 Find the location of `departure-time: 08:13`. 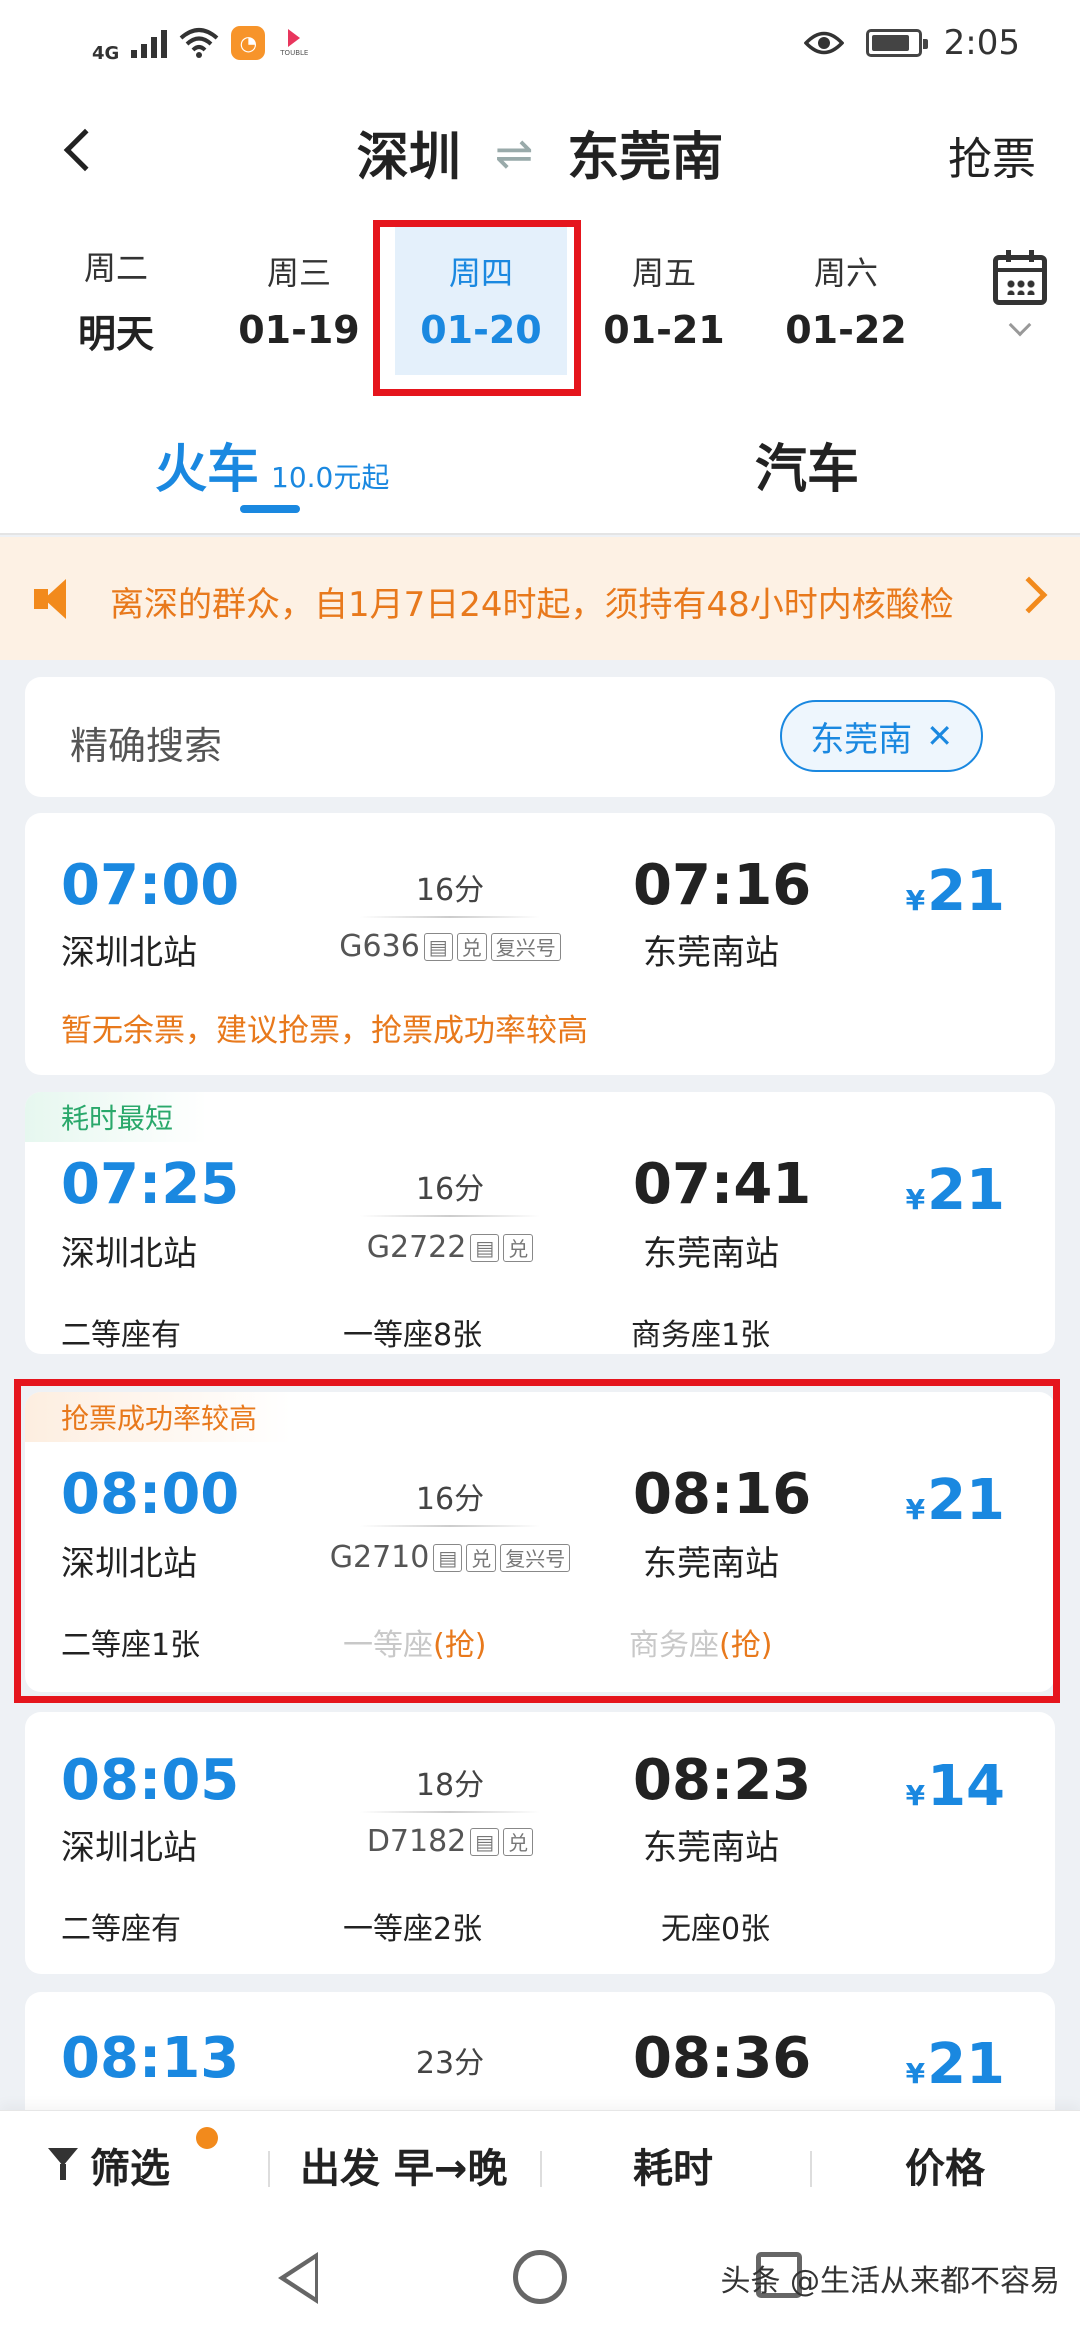

departure-time: 08:13 is located at coordinates (150, 2058).